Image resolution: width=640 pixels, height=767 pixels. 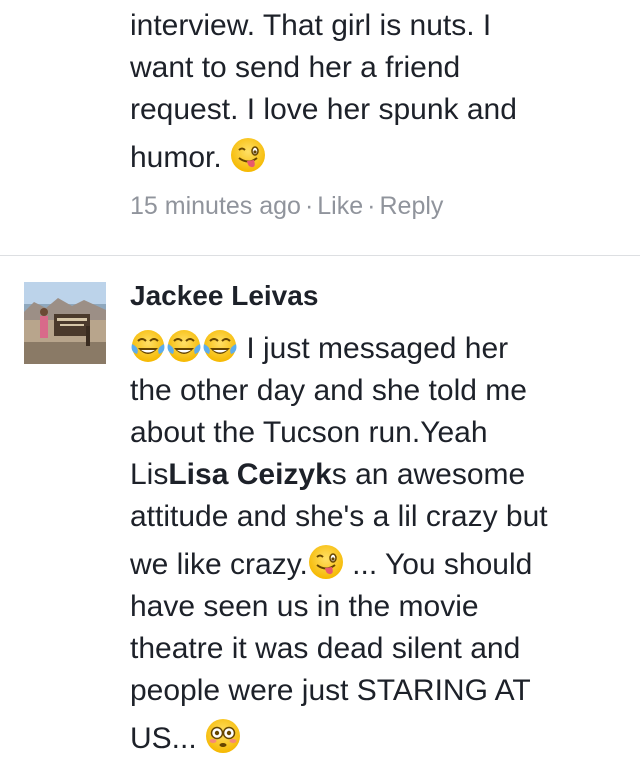 What do you see at coordinates (224, 296) in the screenshot?
I see `comment-author: Jackee Leivas` at bounding box center [224, 296].